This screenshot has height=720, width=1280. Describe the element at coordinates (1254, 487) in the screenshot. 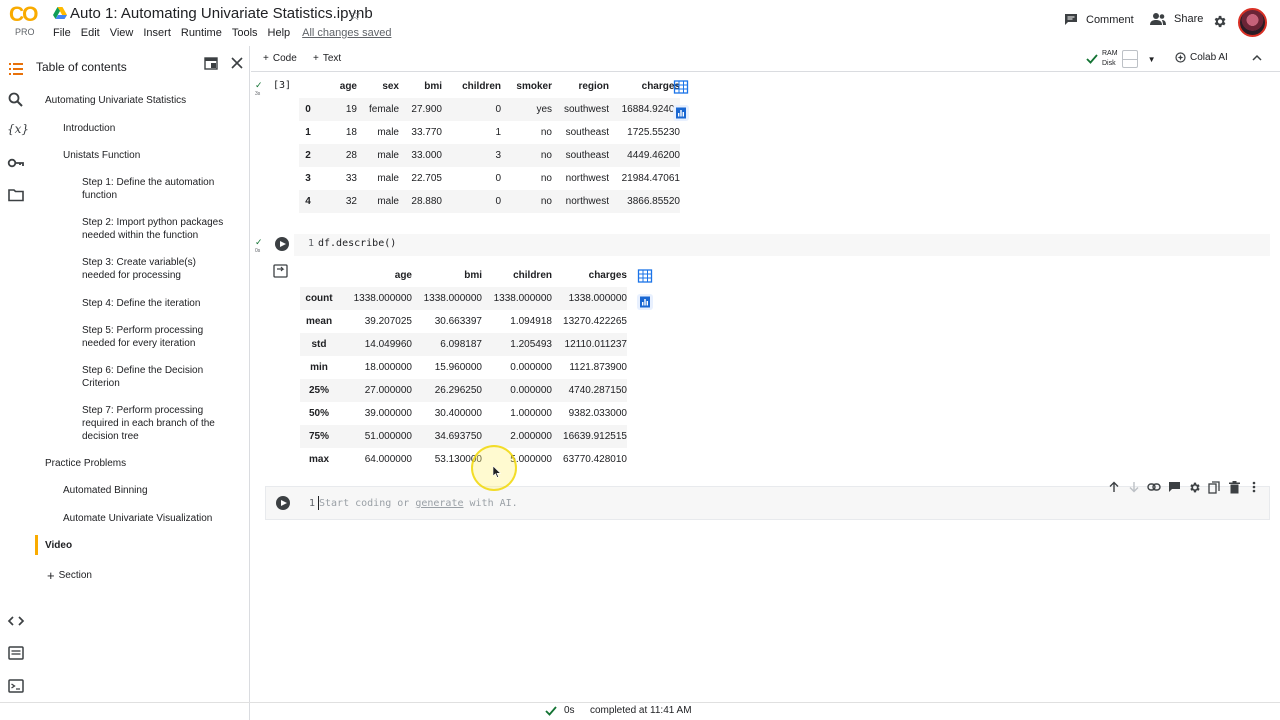

I see `more-vert-icon` at that location.